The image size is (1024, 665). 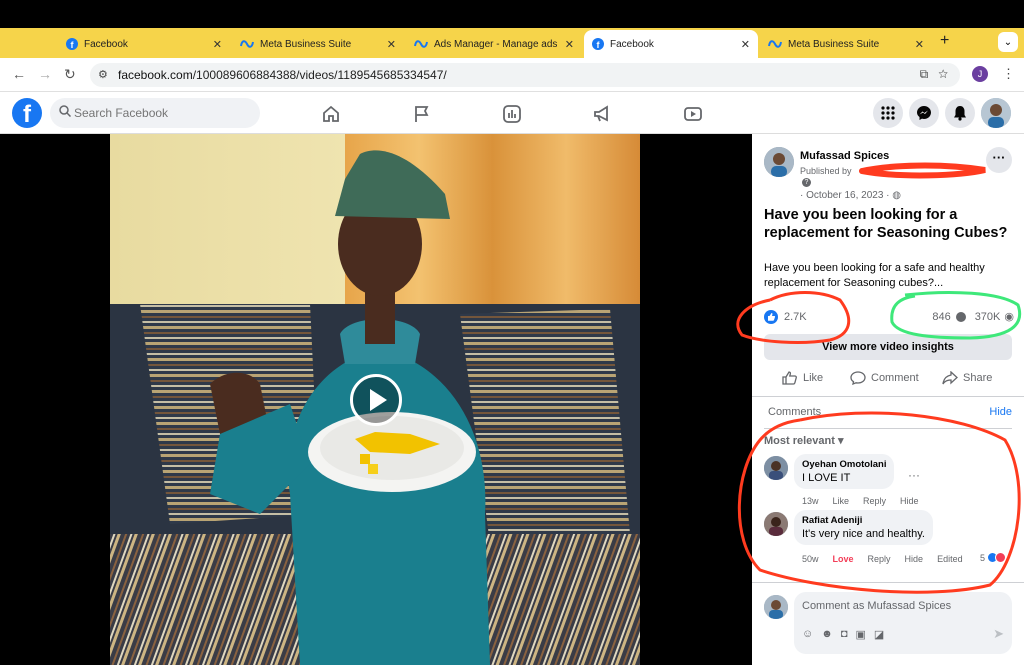 I want to click on comment-options-icon: ···, so click(x=914, y=475).